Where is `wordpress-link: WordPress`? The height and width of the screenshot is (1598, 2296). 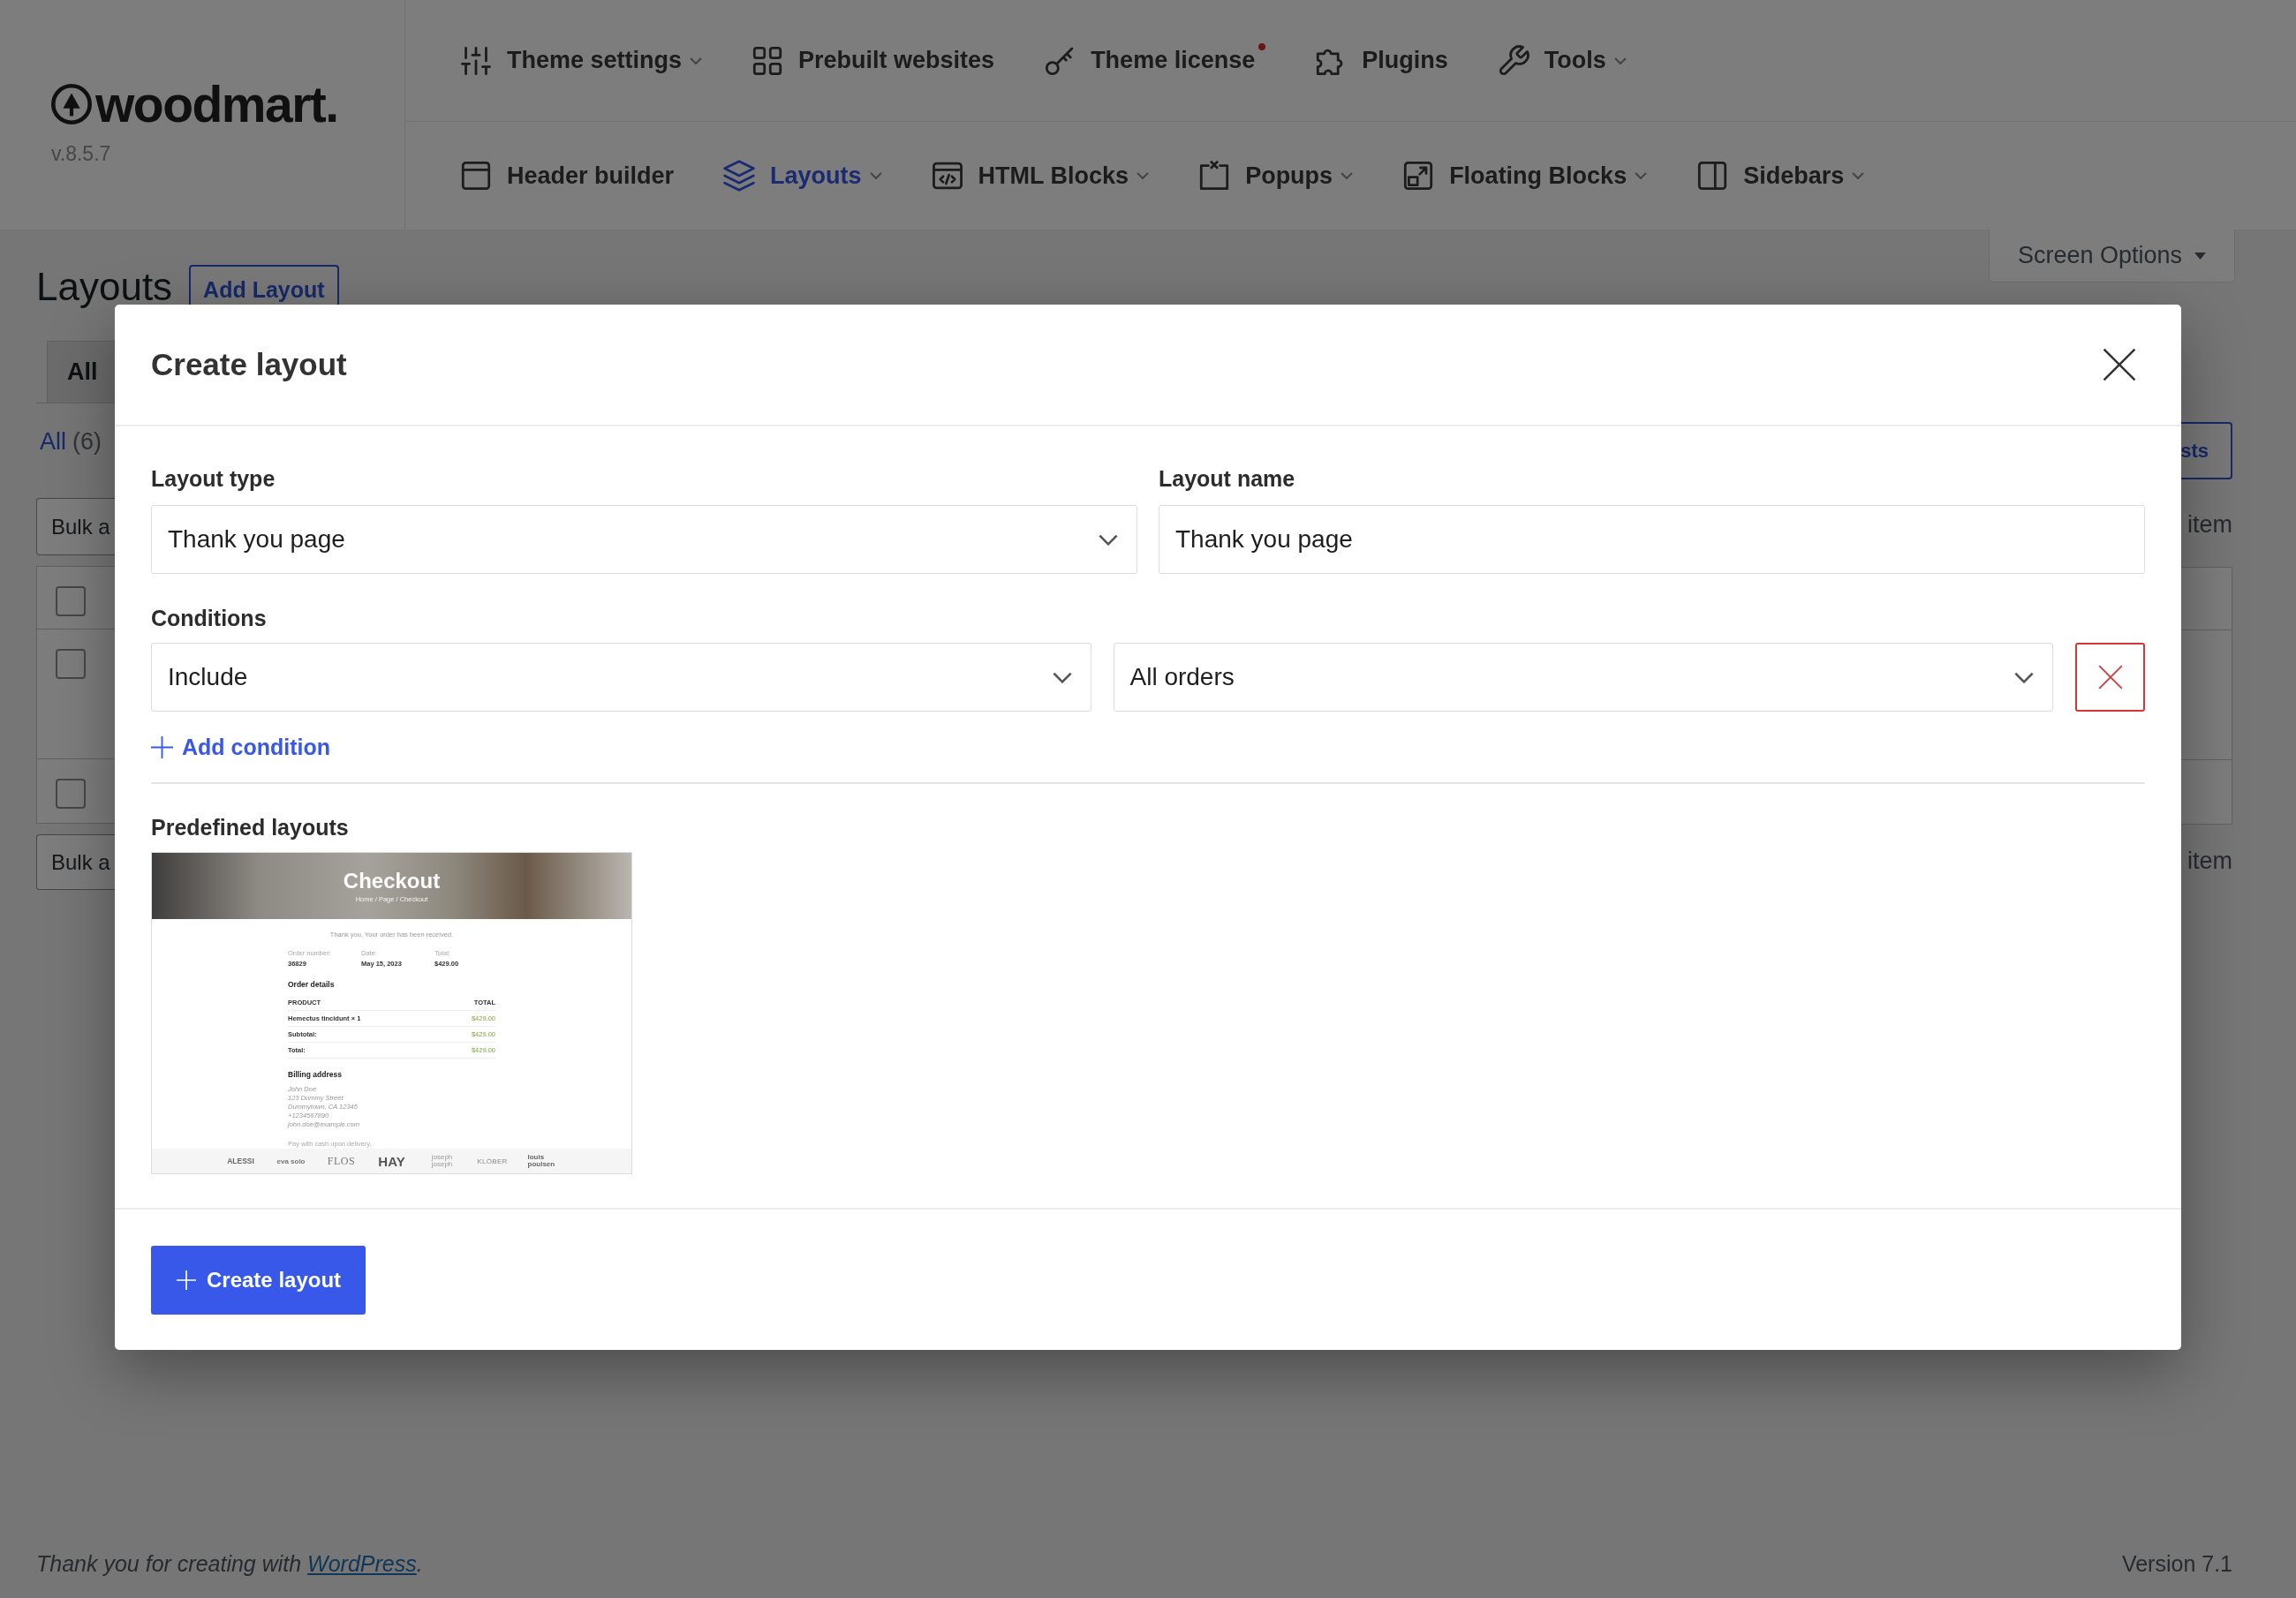
wordpress-link: WordPress is located at coordinates (362, 1563).